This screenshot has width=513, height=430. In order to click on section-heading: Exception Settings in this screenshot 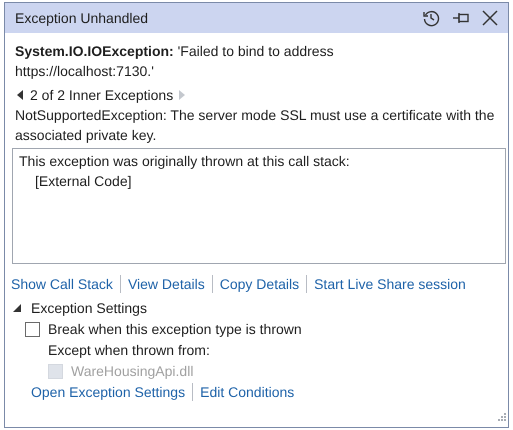, I will do `click(89, 308)`.